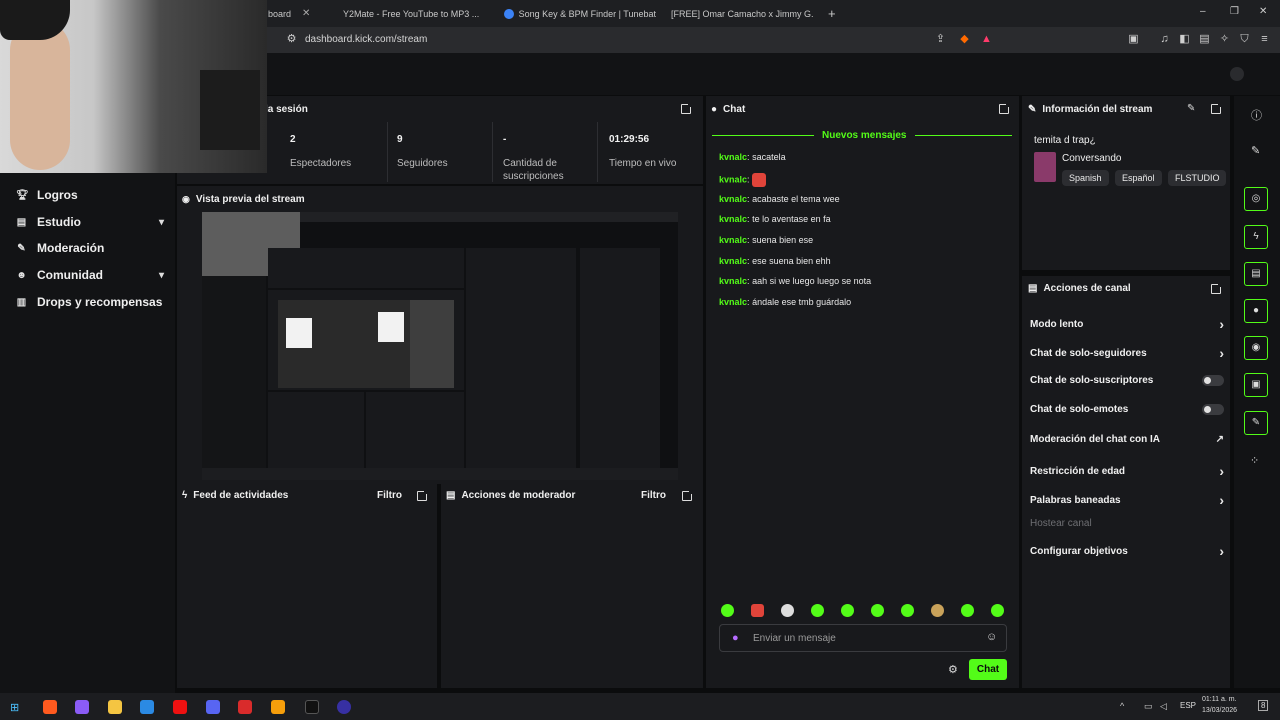 The width and height of the screenshot is (1280, 720). I want to click on network-icon: ▭, so click(1148, 706).